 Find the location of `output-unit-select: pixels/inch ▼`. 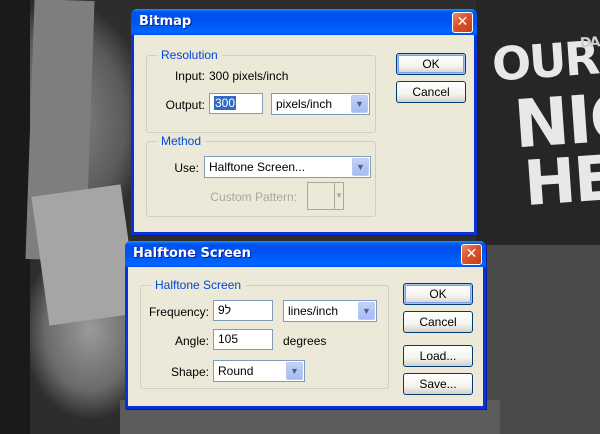

output-unit-select: pixels/inch ▼ is located at coordinates (320, 104).